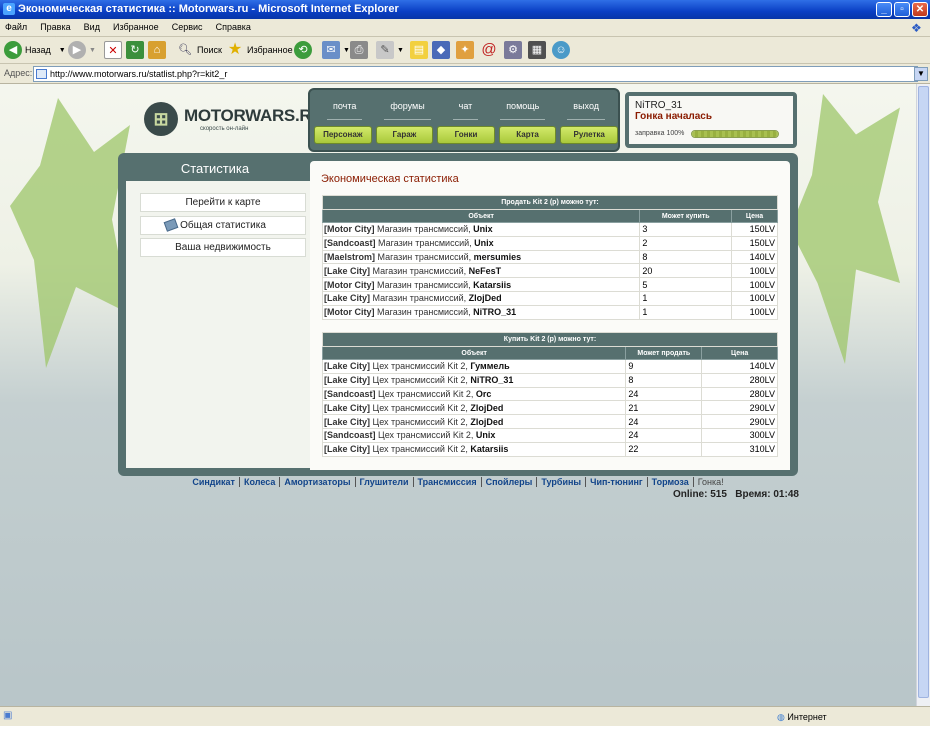 This screenshot has height=744, width=930. Describe the element at coordinates (82, 50) in the screenshot. I see `forward-button: ▶ ▼` at that location.